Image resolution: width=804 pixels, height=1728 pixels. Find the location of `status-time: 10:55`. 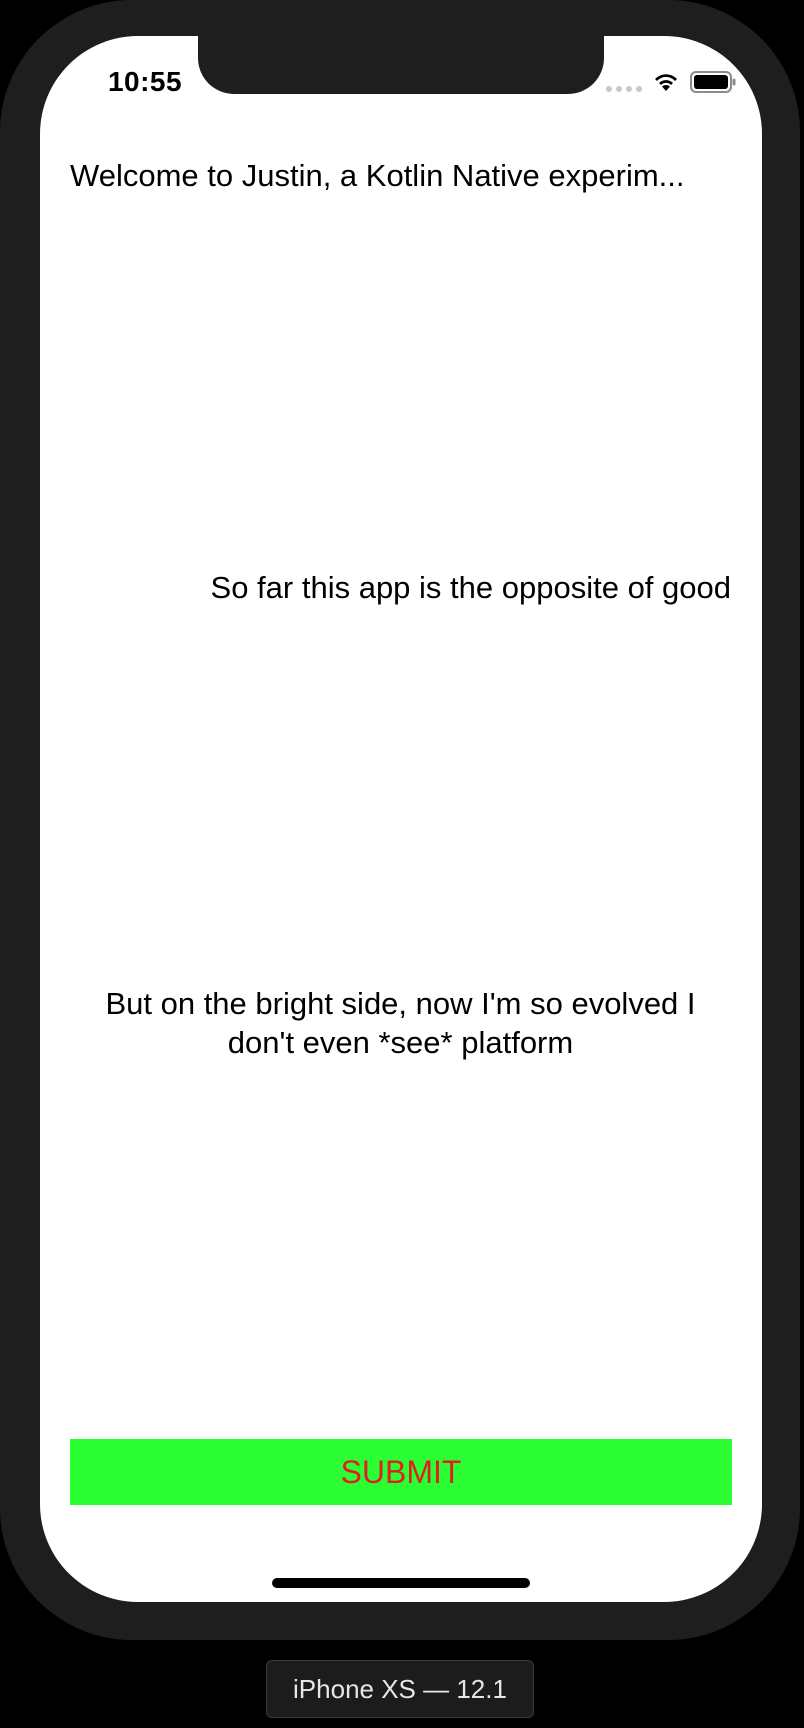

status-time: 10:55 is located at coordinates (145, 81).